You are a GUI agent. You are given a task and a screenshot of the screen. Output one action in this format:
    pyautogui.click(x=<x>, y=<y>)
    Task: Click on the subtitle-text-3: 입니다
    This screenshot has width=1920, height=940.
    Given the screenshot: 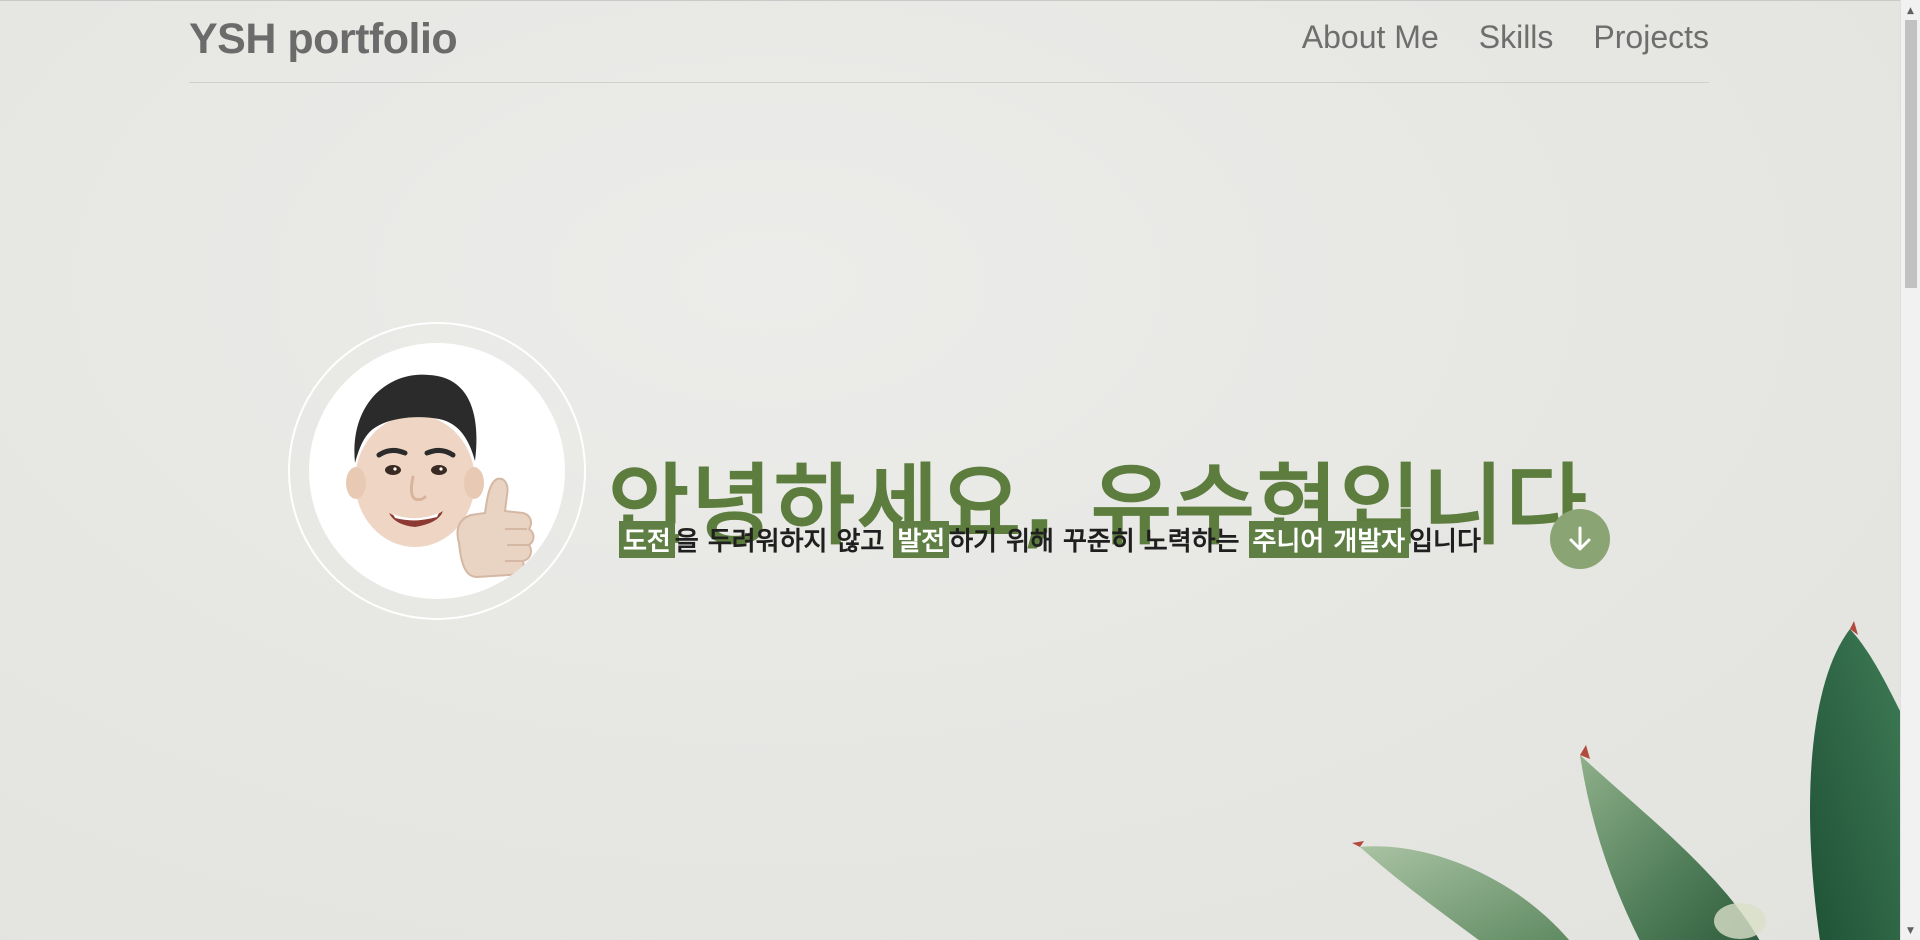 What is the action you would take?
    pyautogui.click(x=1445, y=542)
    